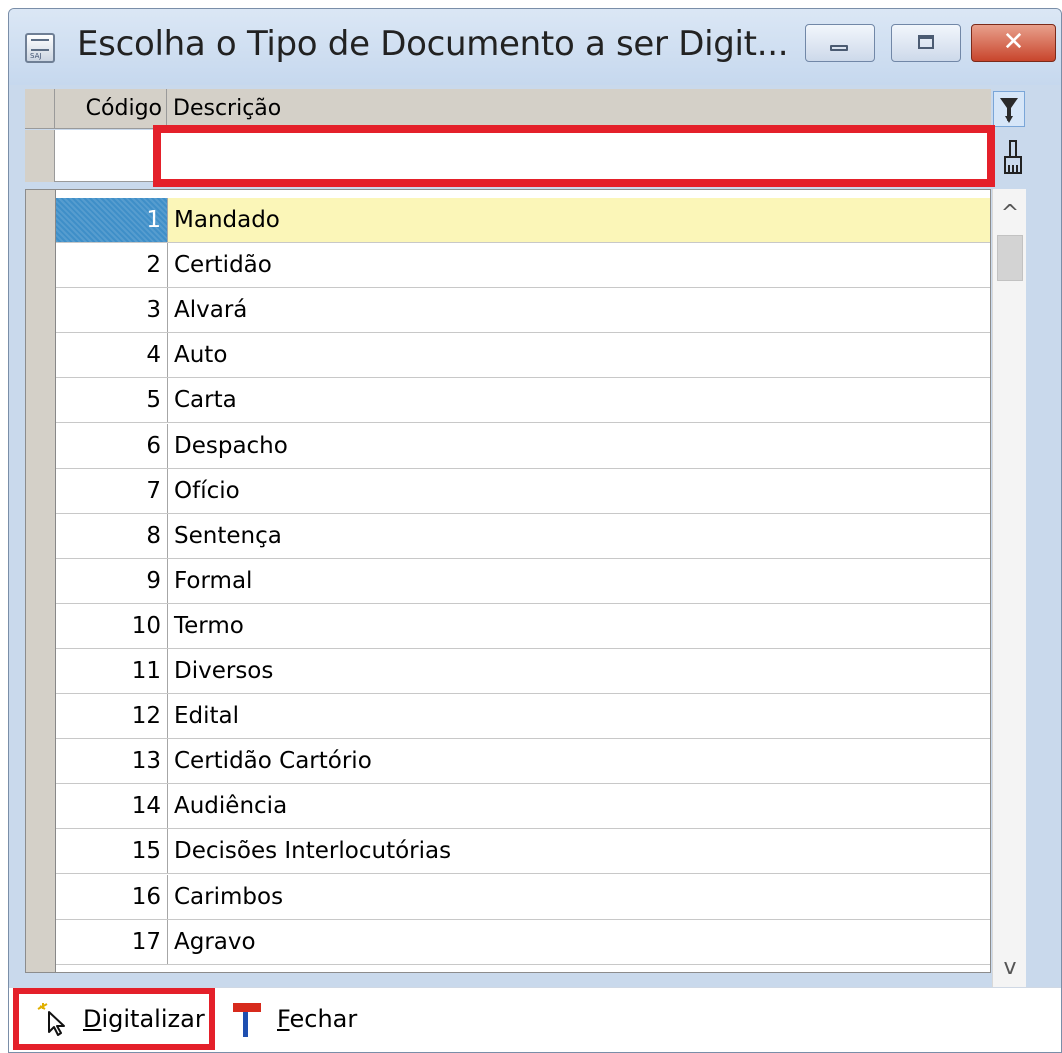 This screenshot has width=1062, height=1053. I want to click on maximize-button, so click(926, 43).